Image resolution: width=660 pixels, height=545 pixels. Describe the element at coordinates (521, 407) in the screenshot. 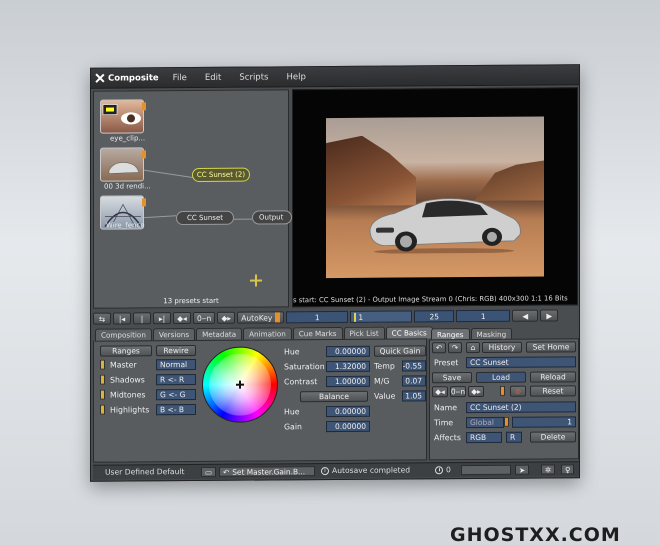

I see `name-field: CC Sunset (2)` at that location.